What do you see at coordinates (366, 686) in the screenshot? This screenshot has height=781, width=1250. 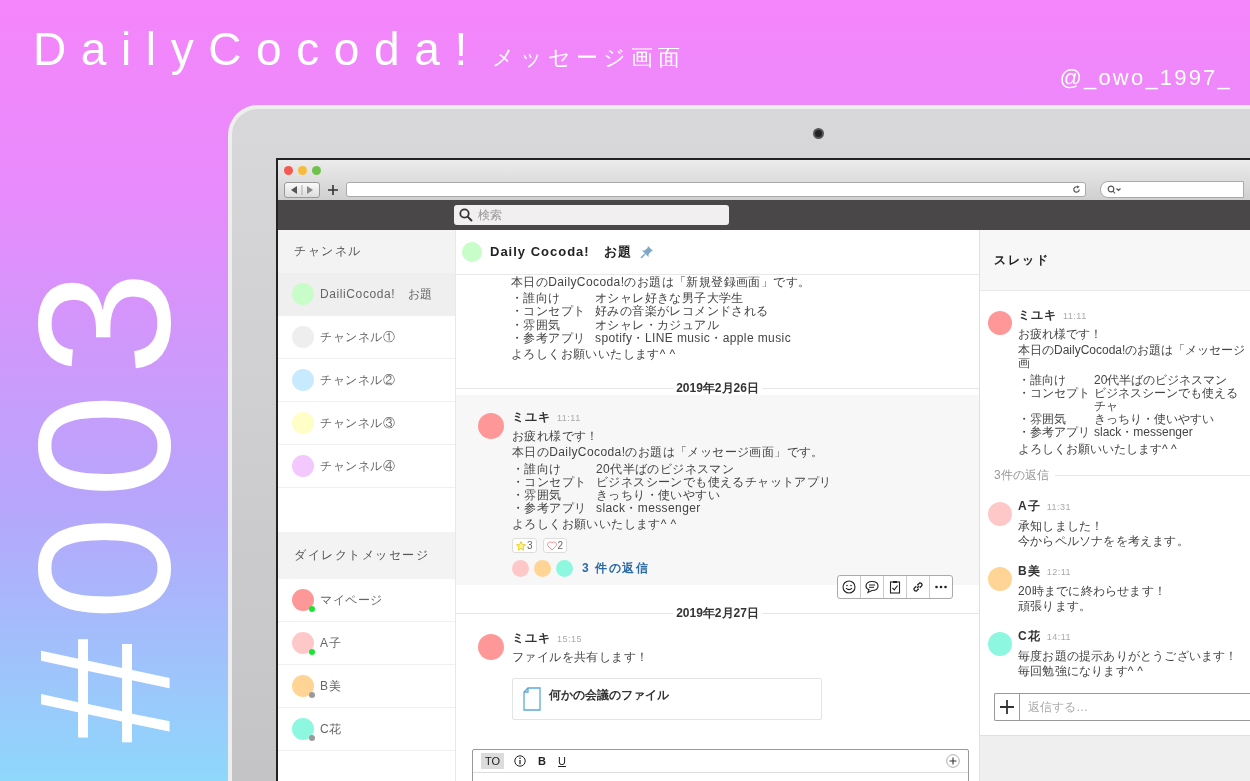 I see `direct-message-item: B美` at bounding box center [366, 686].